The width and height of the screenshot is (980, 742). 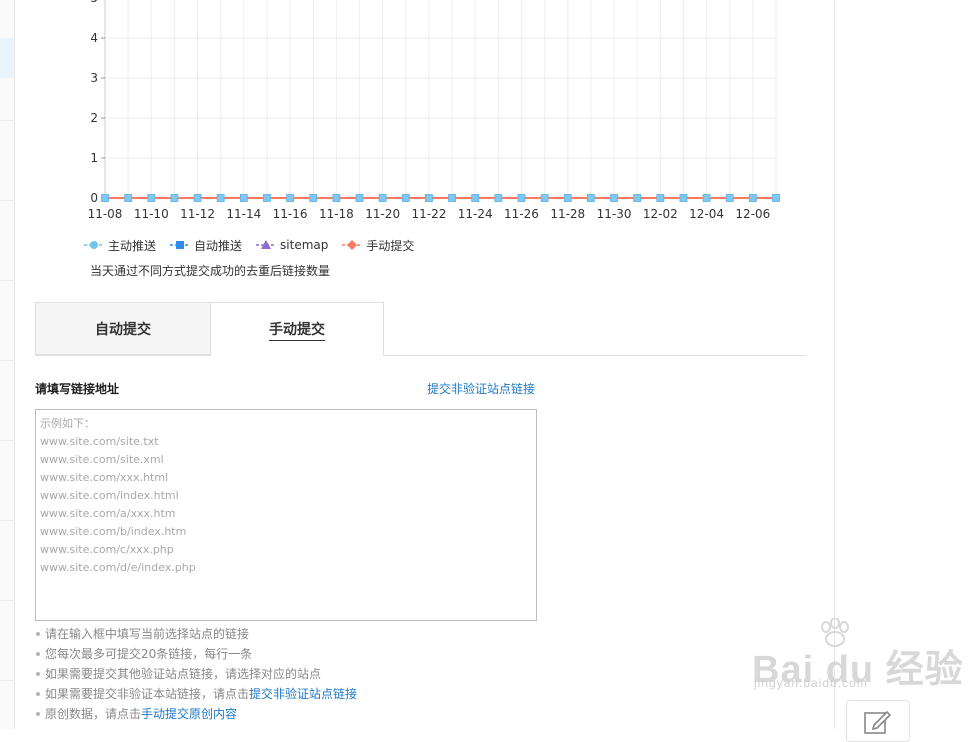 I want to click on legend-label: 主动推送, so click(x=132, y=245).